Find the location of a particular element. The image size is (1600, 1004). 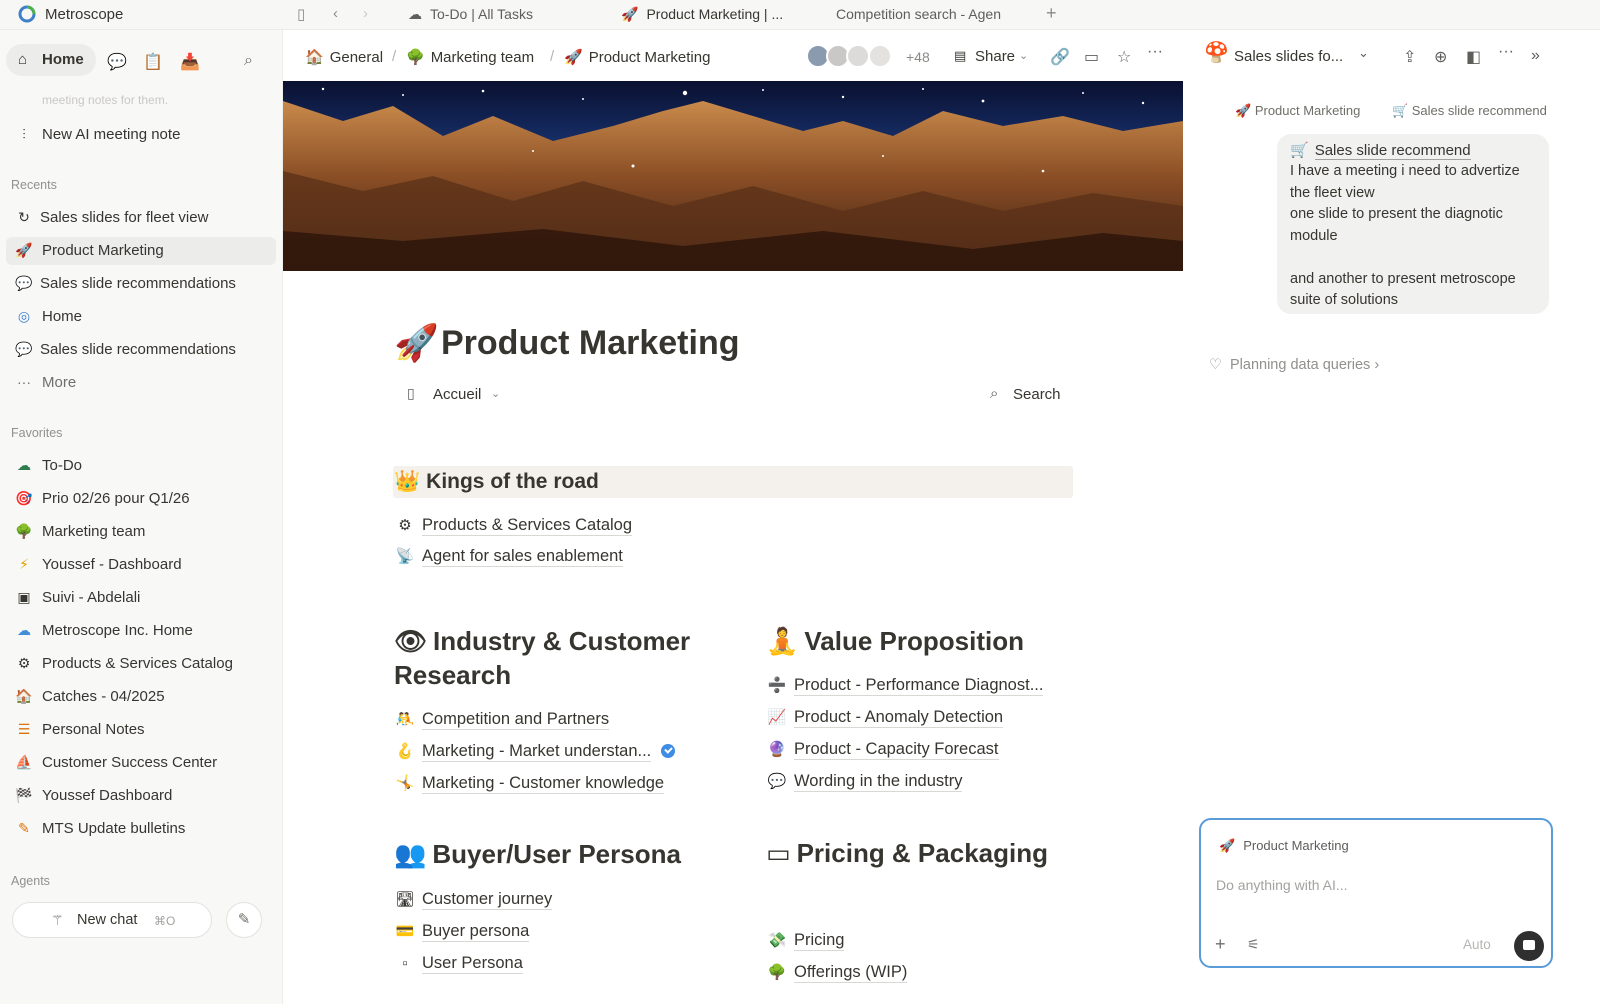

page-rocket-icon: 🚀 is located at coordinates (416, 343).